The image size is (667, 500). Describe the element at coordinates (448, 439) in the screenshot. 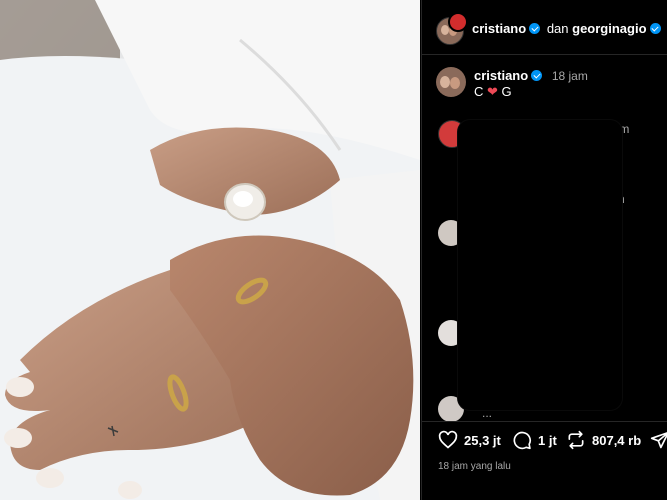

I see `heart-icon` at that location.